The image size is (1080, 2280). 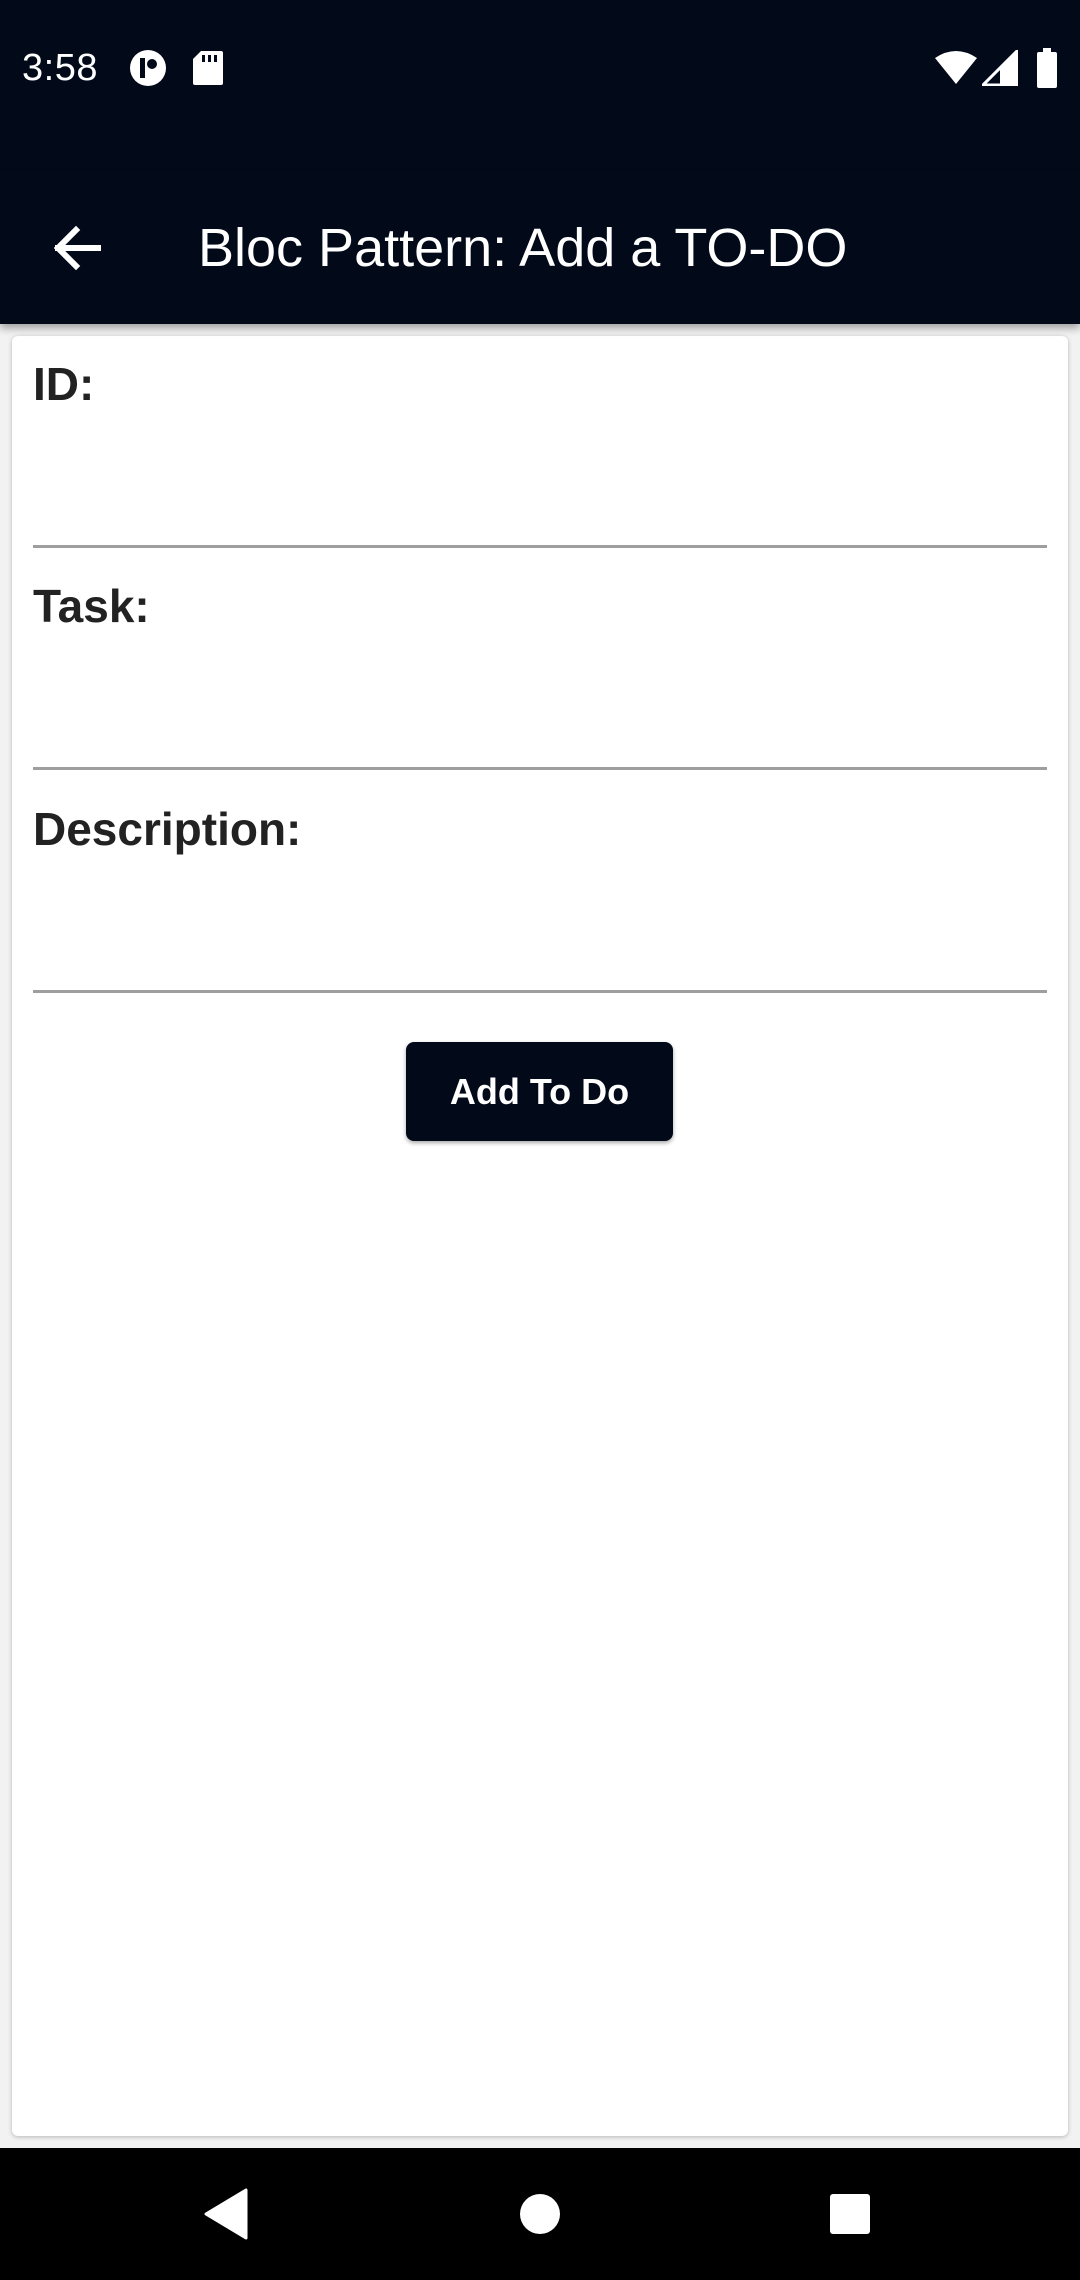 I want to click on description-label: Description:, so click(x=167, y=829).